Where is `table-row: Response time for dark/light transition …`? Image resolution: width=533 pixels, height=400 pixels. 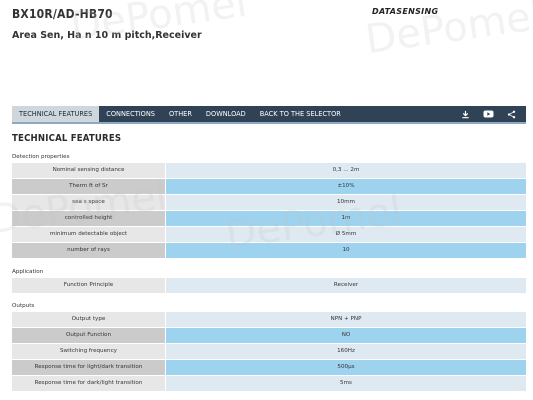
table-row: Response time for dark/light transition … is located at coordinates (269, 383).